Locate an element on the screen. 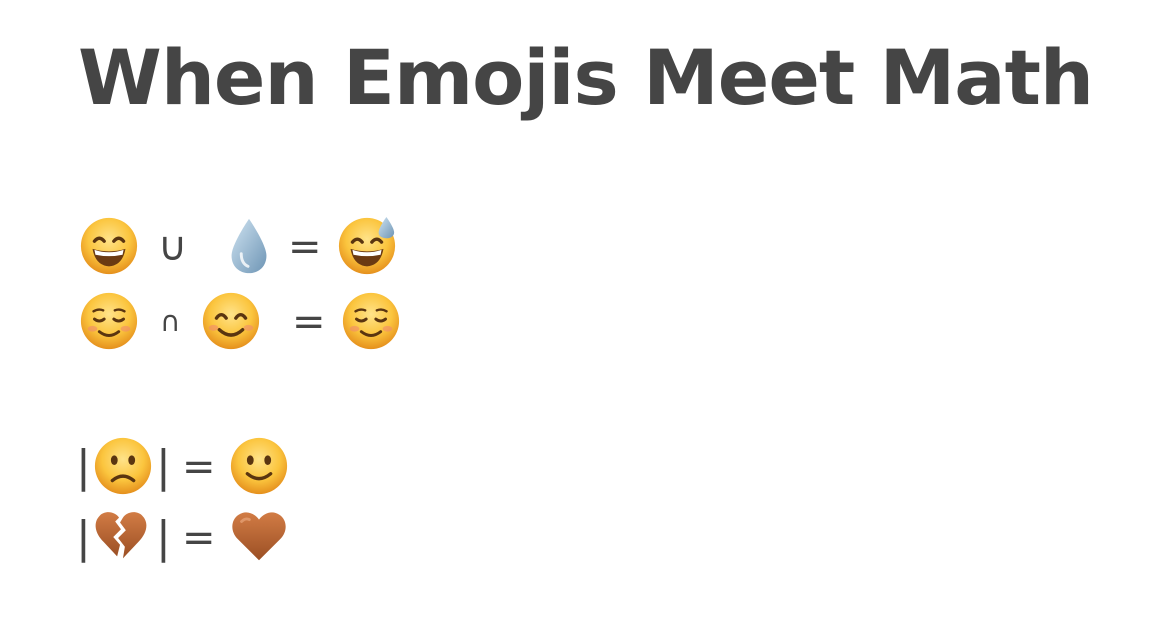 The width and height of the screenshot is (1170, 621). union-operator: ∪ is located at coordinates (173, 247).